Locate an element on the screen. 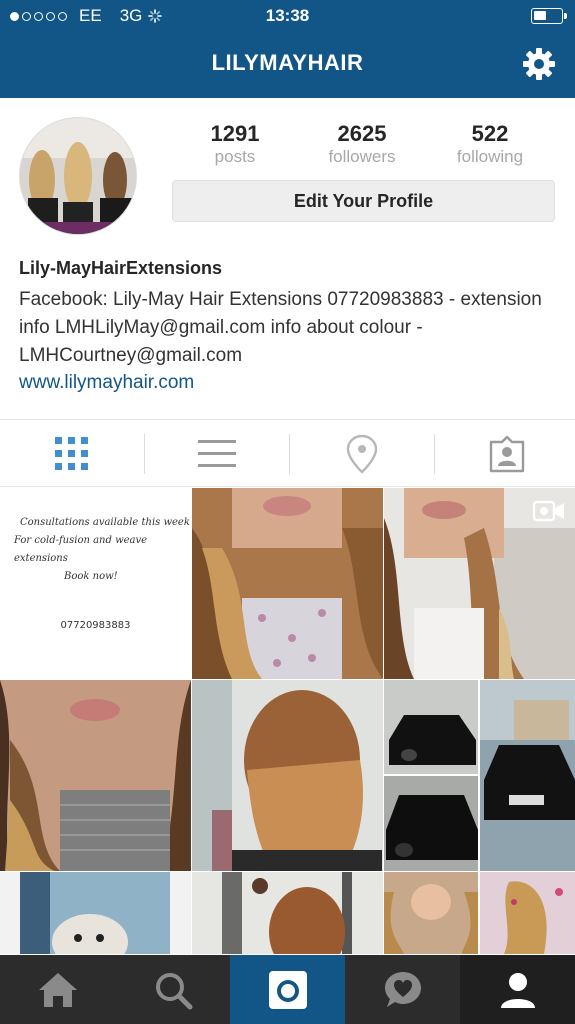  person-icon is located at coordinates (517, 990).